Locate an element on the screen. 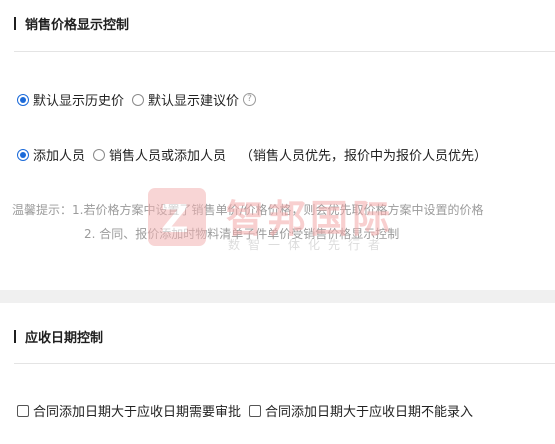 This screenshot has width=555, height=444. price-display-radio-group: 默认显示历史价 默认显示建议价 ? is located at coordinates (140, 99).